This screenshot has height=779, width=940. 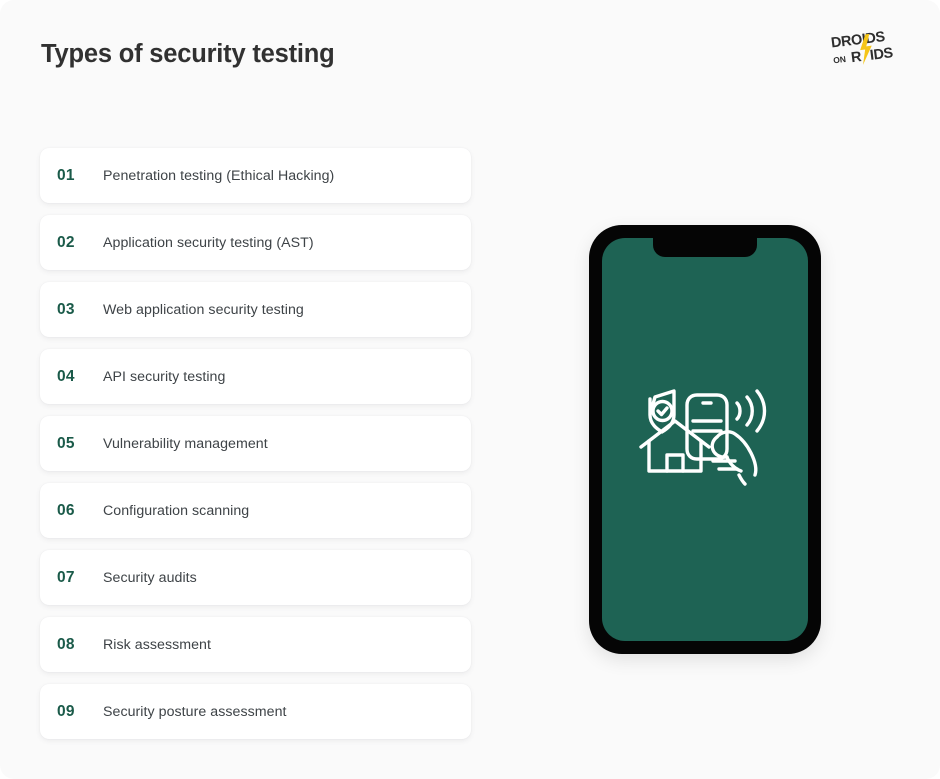 I want to click on phone-screen, so click(x=705, y=439).